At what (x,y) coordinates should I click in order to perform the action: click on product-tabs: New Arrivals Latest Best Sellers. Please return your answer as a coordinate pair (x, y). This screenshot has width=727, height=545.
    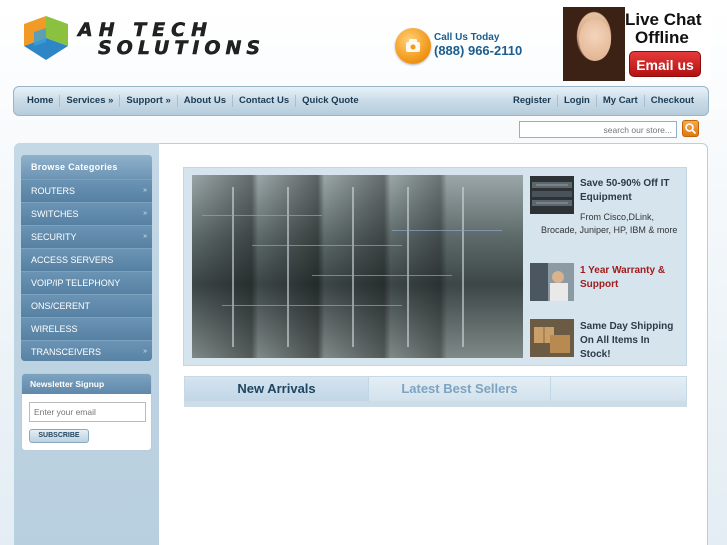
    Looking at the image, I should click on (435, 391).